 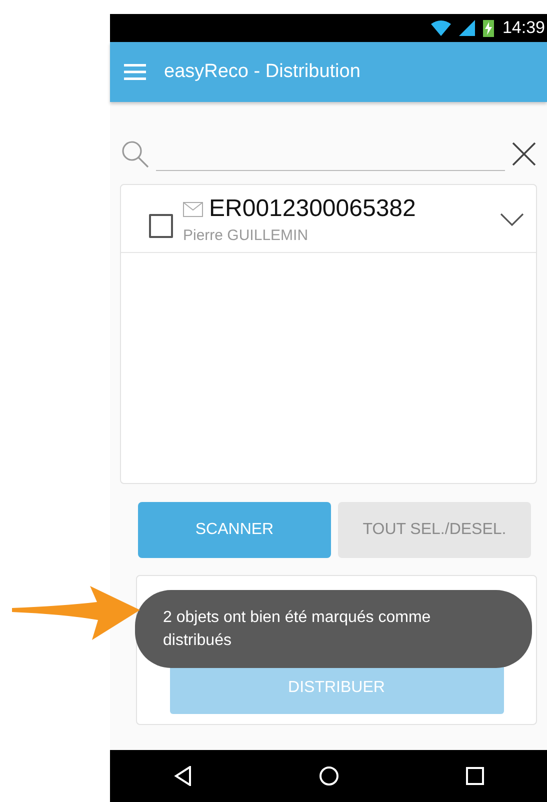 What do you see at coordinates (246, 235) in the screenshot?
I see `item-name: Pierre GUILLEMIN` at bounding box center [246, 235].